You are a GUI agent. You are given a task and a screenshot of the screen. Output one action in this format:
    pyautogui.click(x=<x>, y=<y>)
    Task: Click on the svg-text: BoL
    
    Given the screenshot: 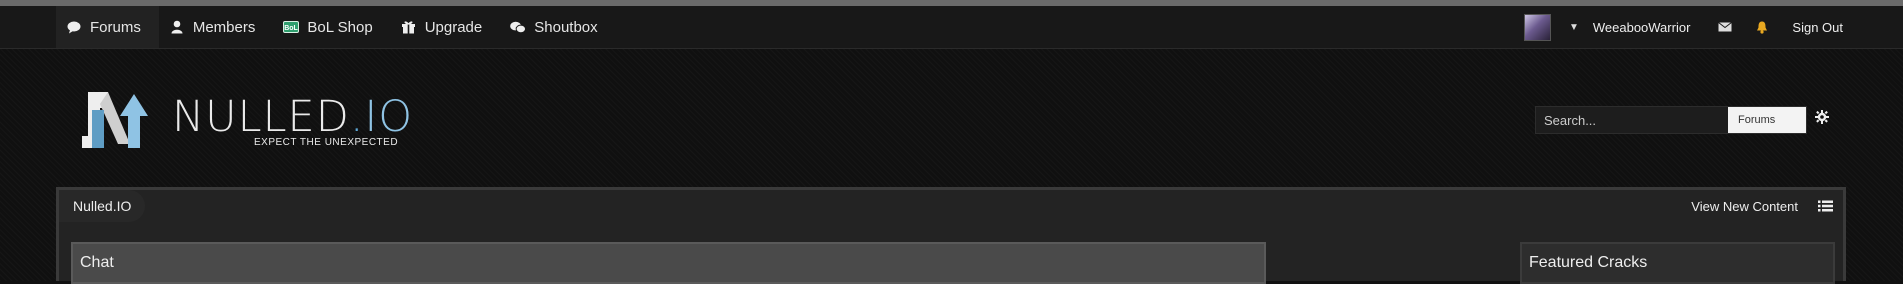 What is the action you would take?
    pyautogui.click(x=292, y=28)
    